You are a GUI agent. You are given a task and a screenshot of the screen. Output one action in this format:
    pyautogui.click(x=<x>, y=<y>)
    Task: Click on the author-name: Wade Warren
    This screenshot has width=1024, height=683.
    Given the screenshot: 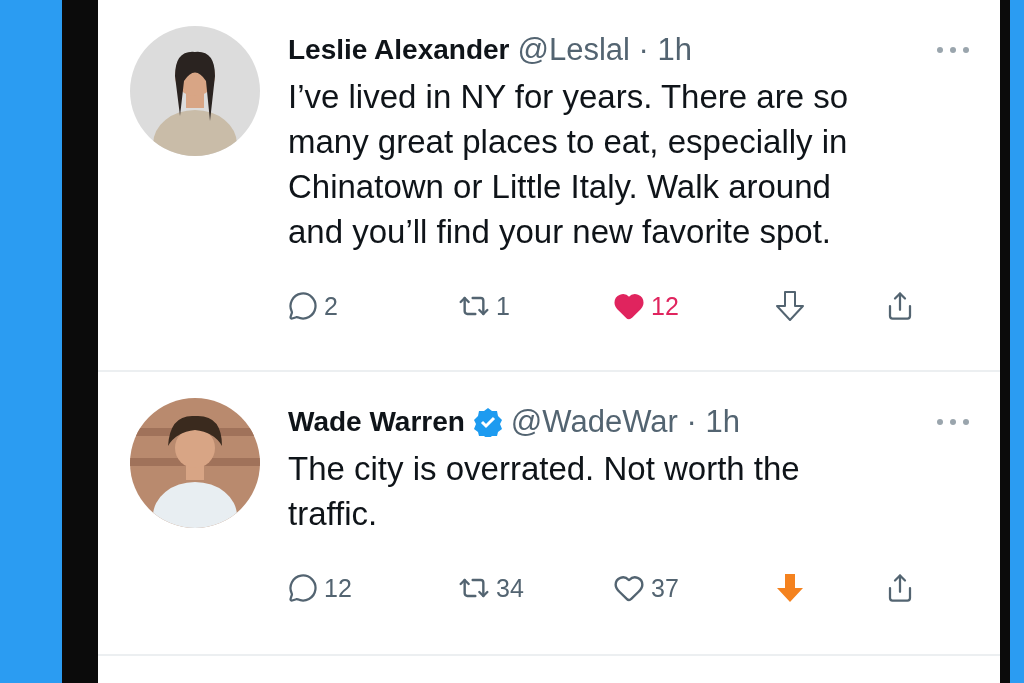 What is the action you would take?
    pyautogui.click(x=376, y=422)
    